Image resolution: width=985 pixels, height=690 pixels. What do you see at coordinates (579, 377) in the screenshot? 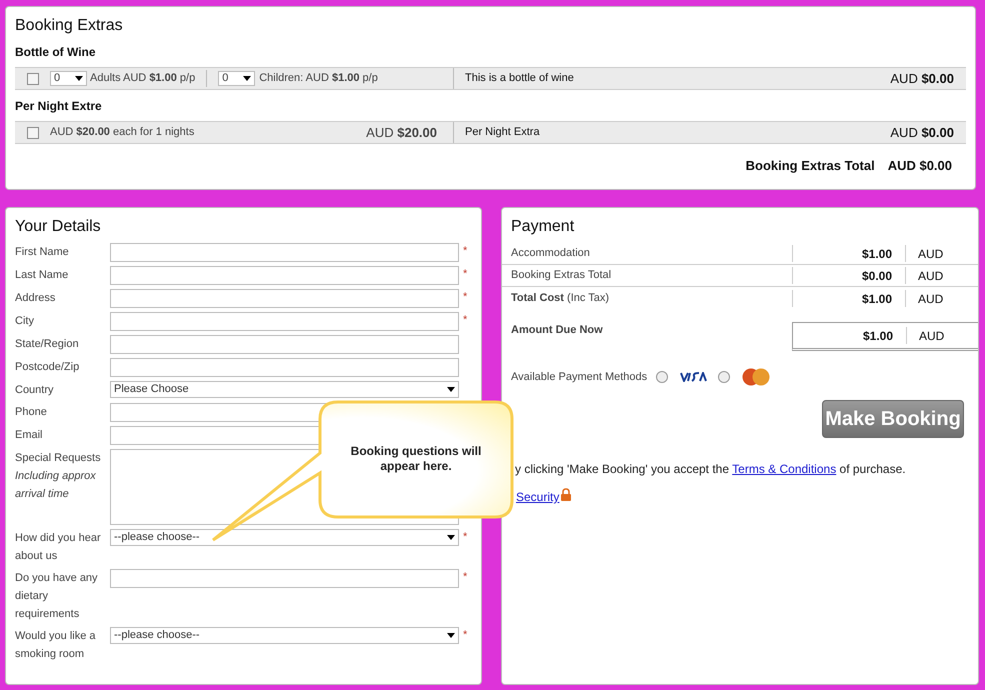
I see `methods-label: Available Payment Methods` at bounding box center [579, 377].